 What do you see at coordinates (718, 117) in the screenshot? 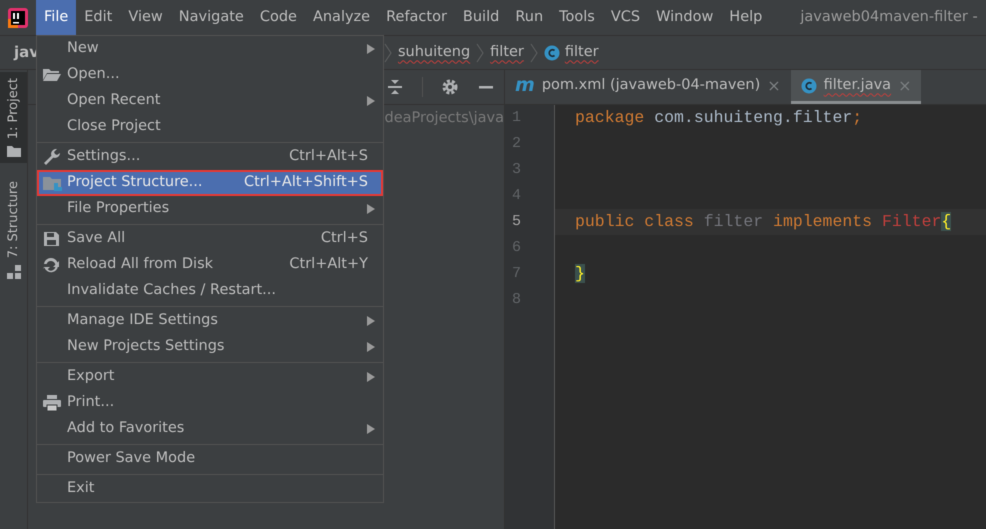
I see `code-line: package com.suhuiteng.filter;` at bounding box center [718, 117].